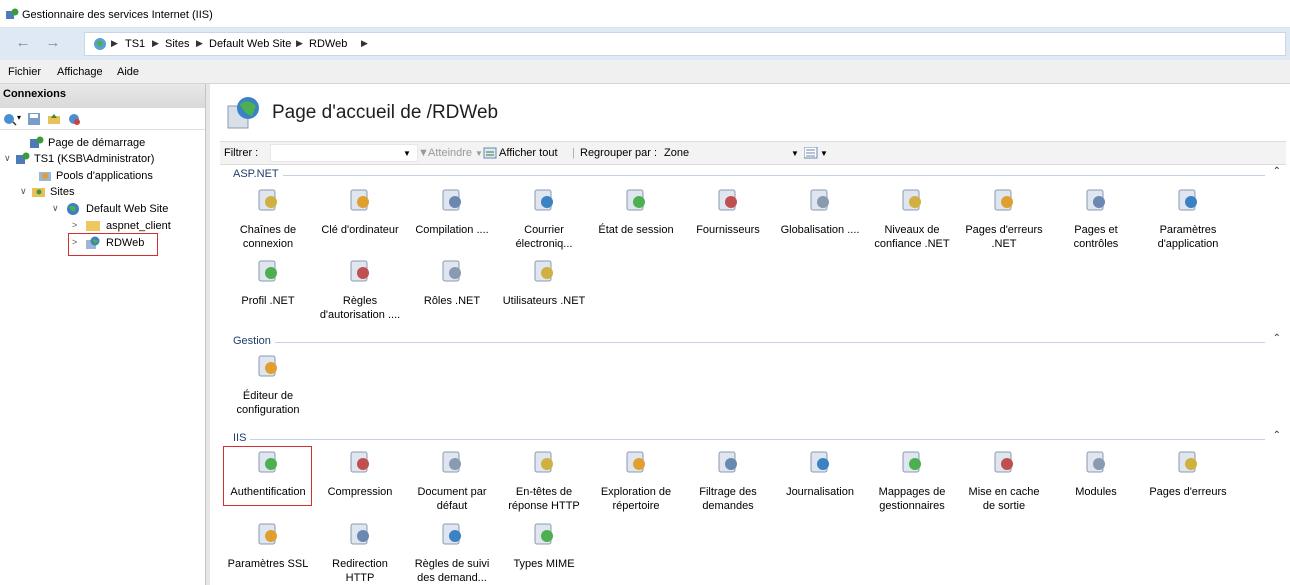 The width and height of the screenshot is (1290, 585). What do you see at coordinates (451, 534) in the screenshot?
I see `failed-request-tracing-icon` at bounding box center [451, 534].